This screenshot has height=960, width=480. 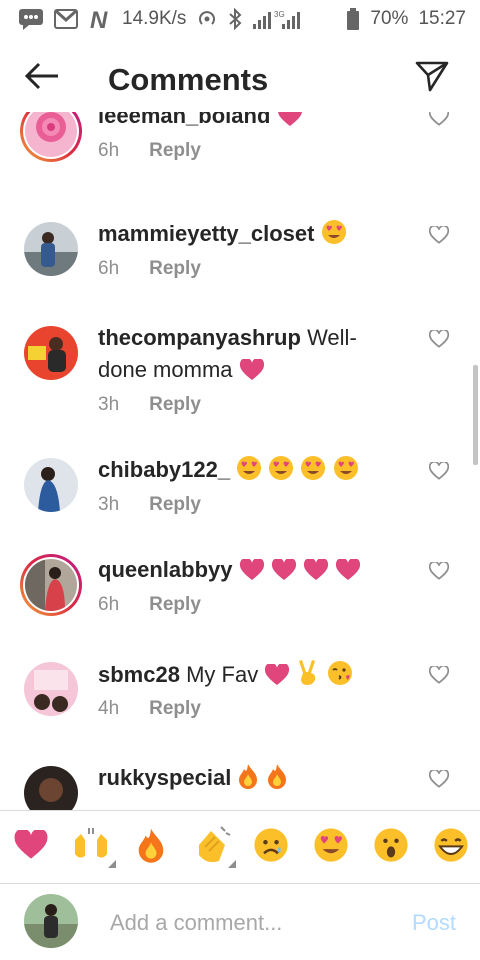 I want to click on current-user-avatar, so click(x=51, y=921).